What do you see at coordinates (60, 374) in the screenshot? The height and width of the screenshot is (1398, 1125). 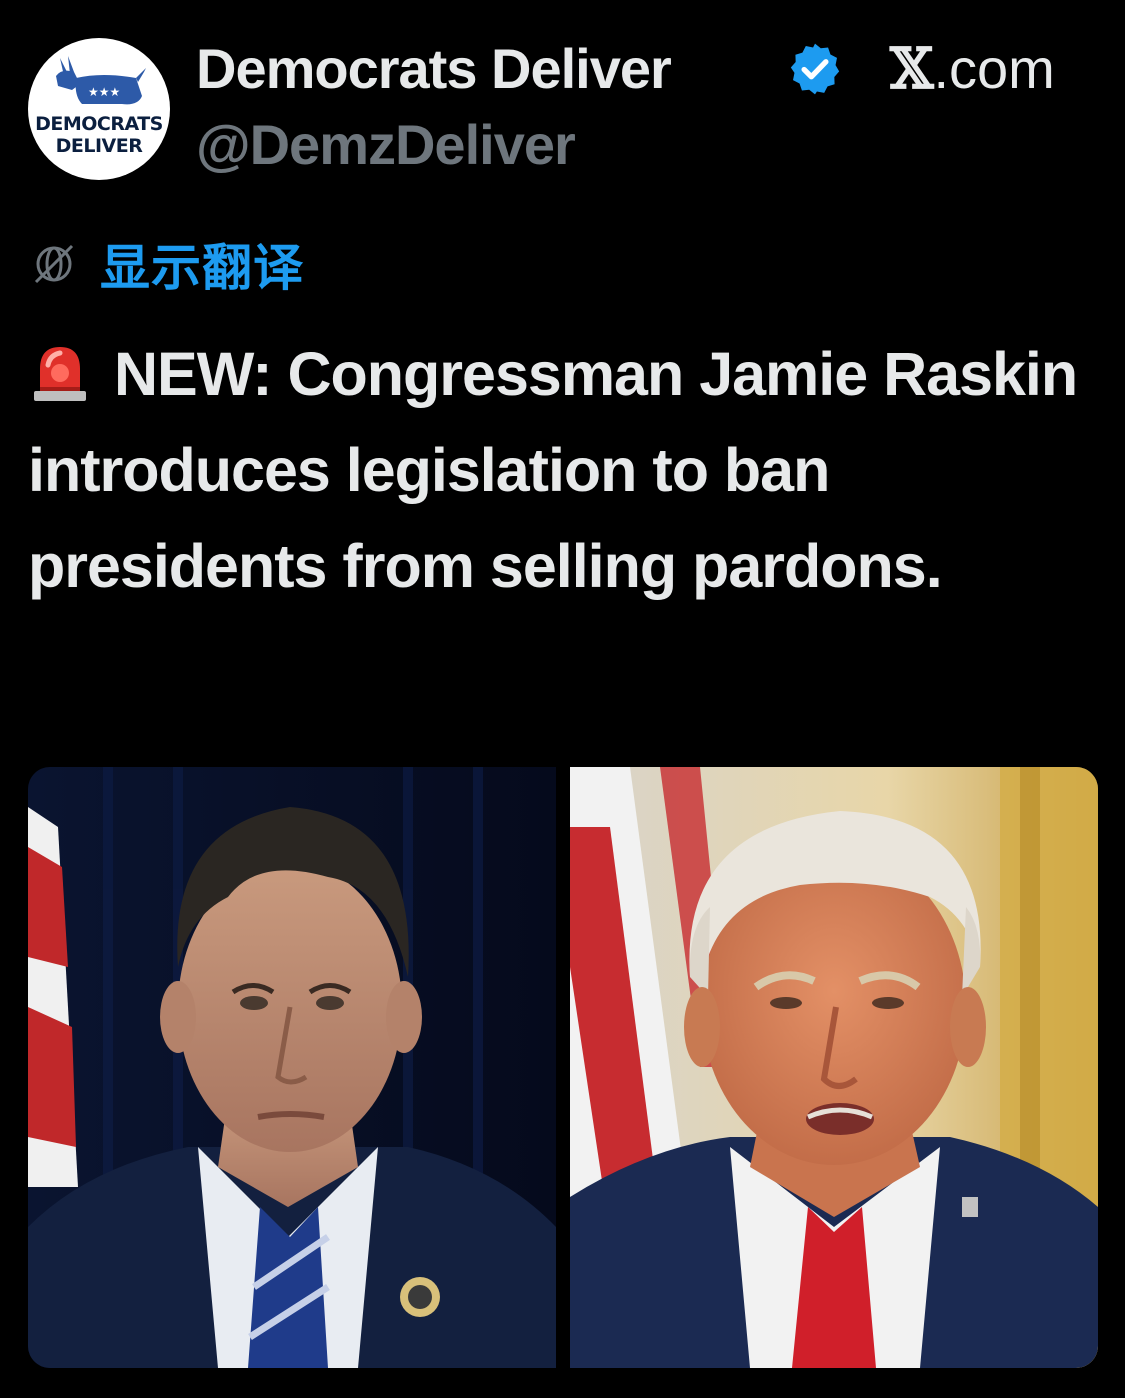 I see `siren-icon` at bounding box center [60, 374].